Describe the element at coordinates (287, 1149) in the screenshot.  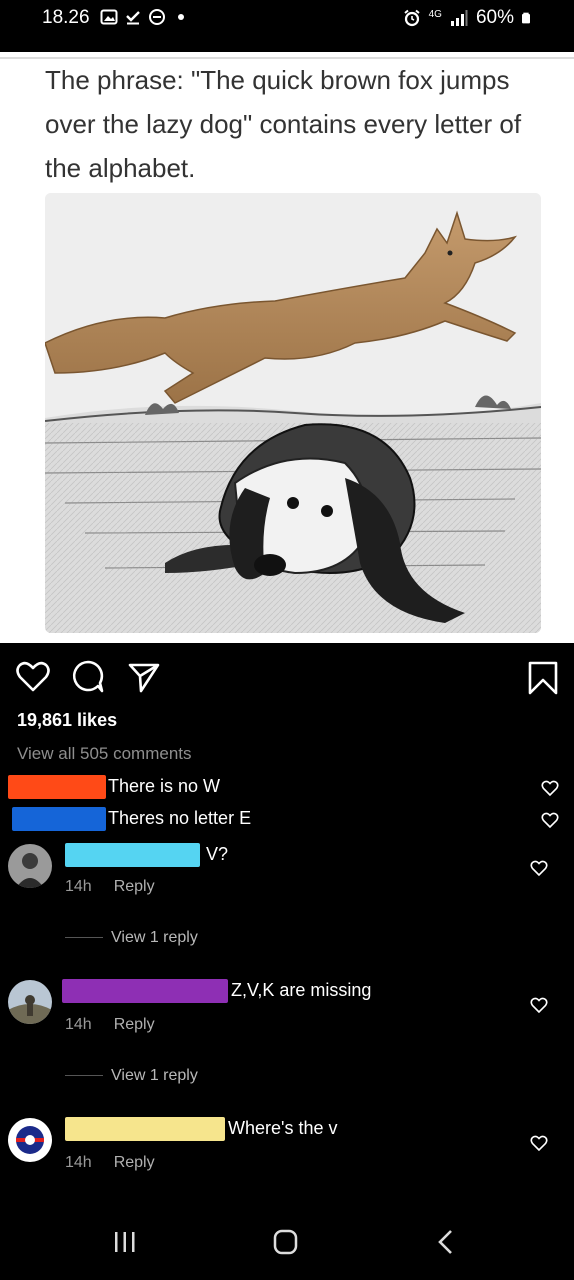
I see `comment-item: Where's the v 14h Reply` at that location.